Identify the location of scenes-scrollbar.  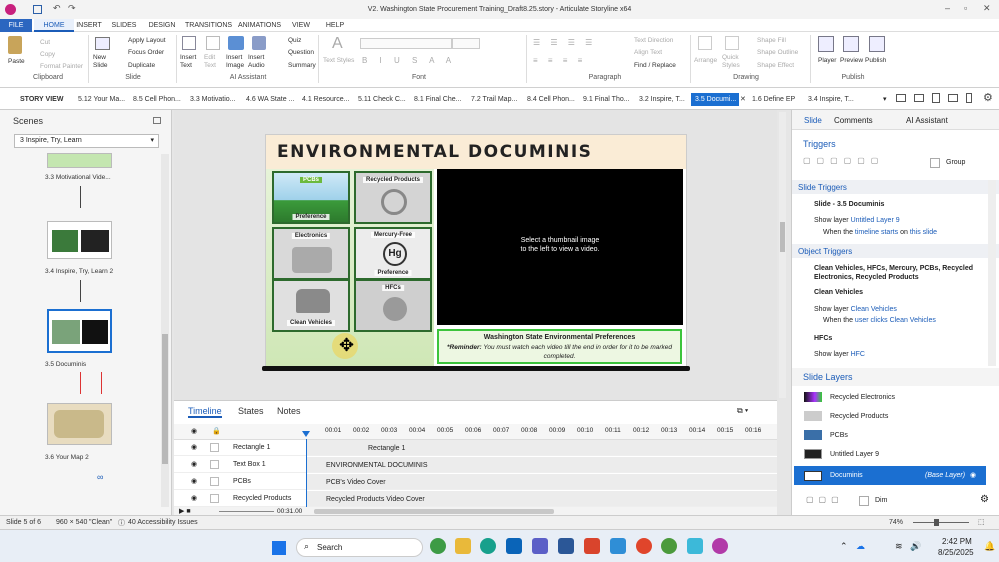
(165, 330).